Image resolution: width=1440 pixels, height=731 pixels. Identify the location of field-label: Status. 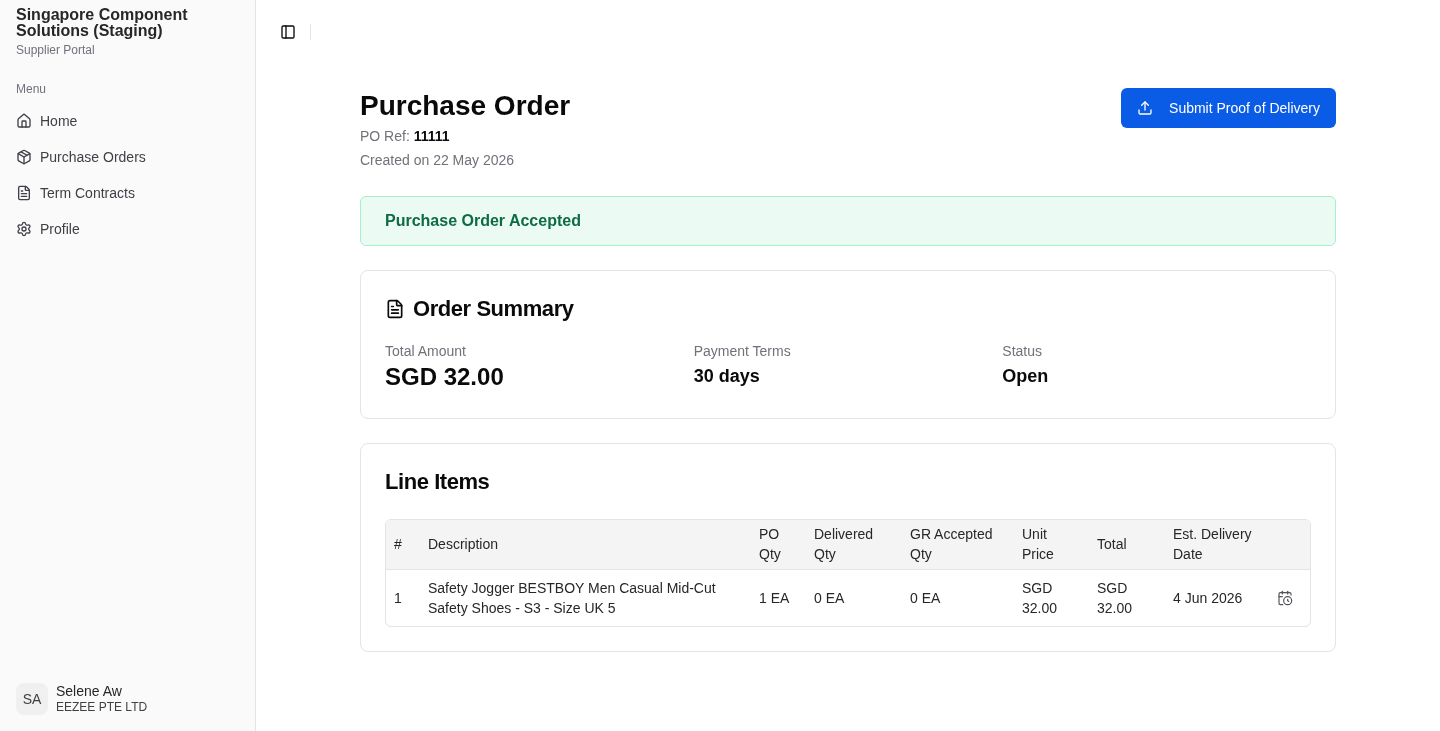
(1023, 351).